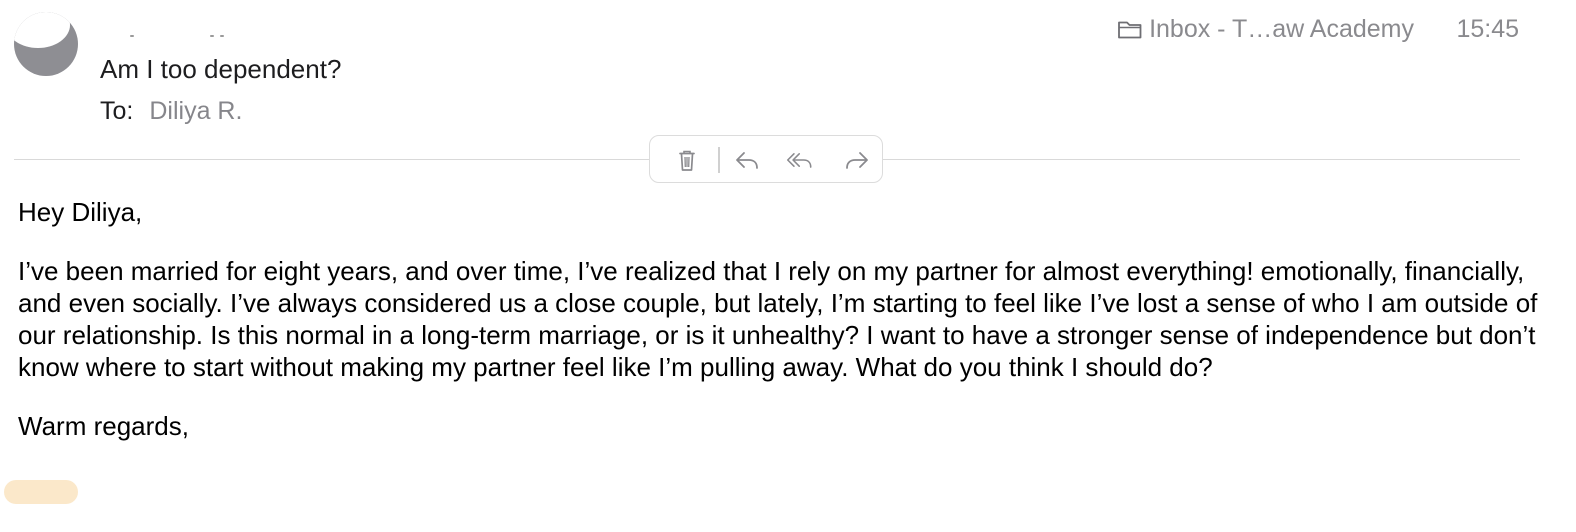  I want to click on mailbox-label: Inbox - T…aw Academy, so click(1265, 29).